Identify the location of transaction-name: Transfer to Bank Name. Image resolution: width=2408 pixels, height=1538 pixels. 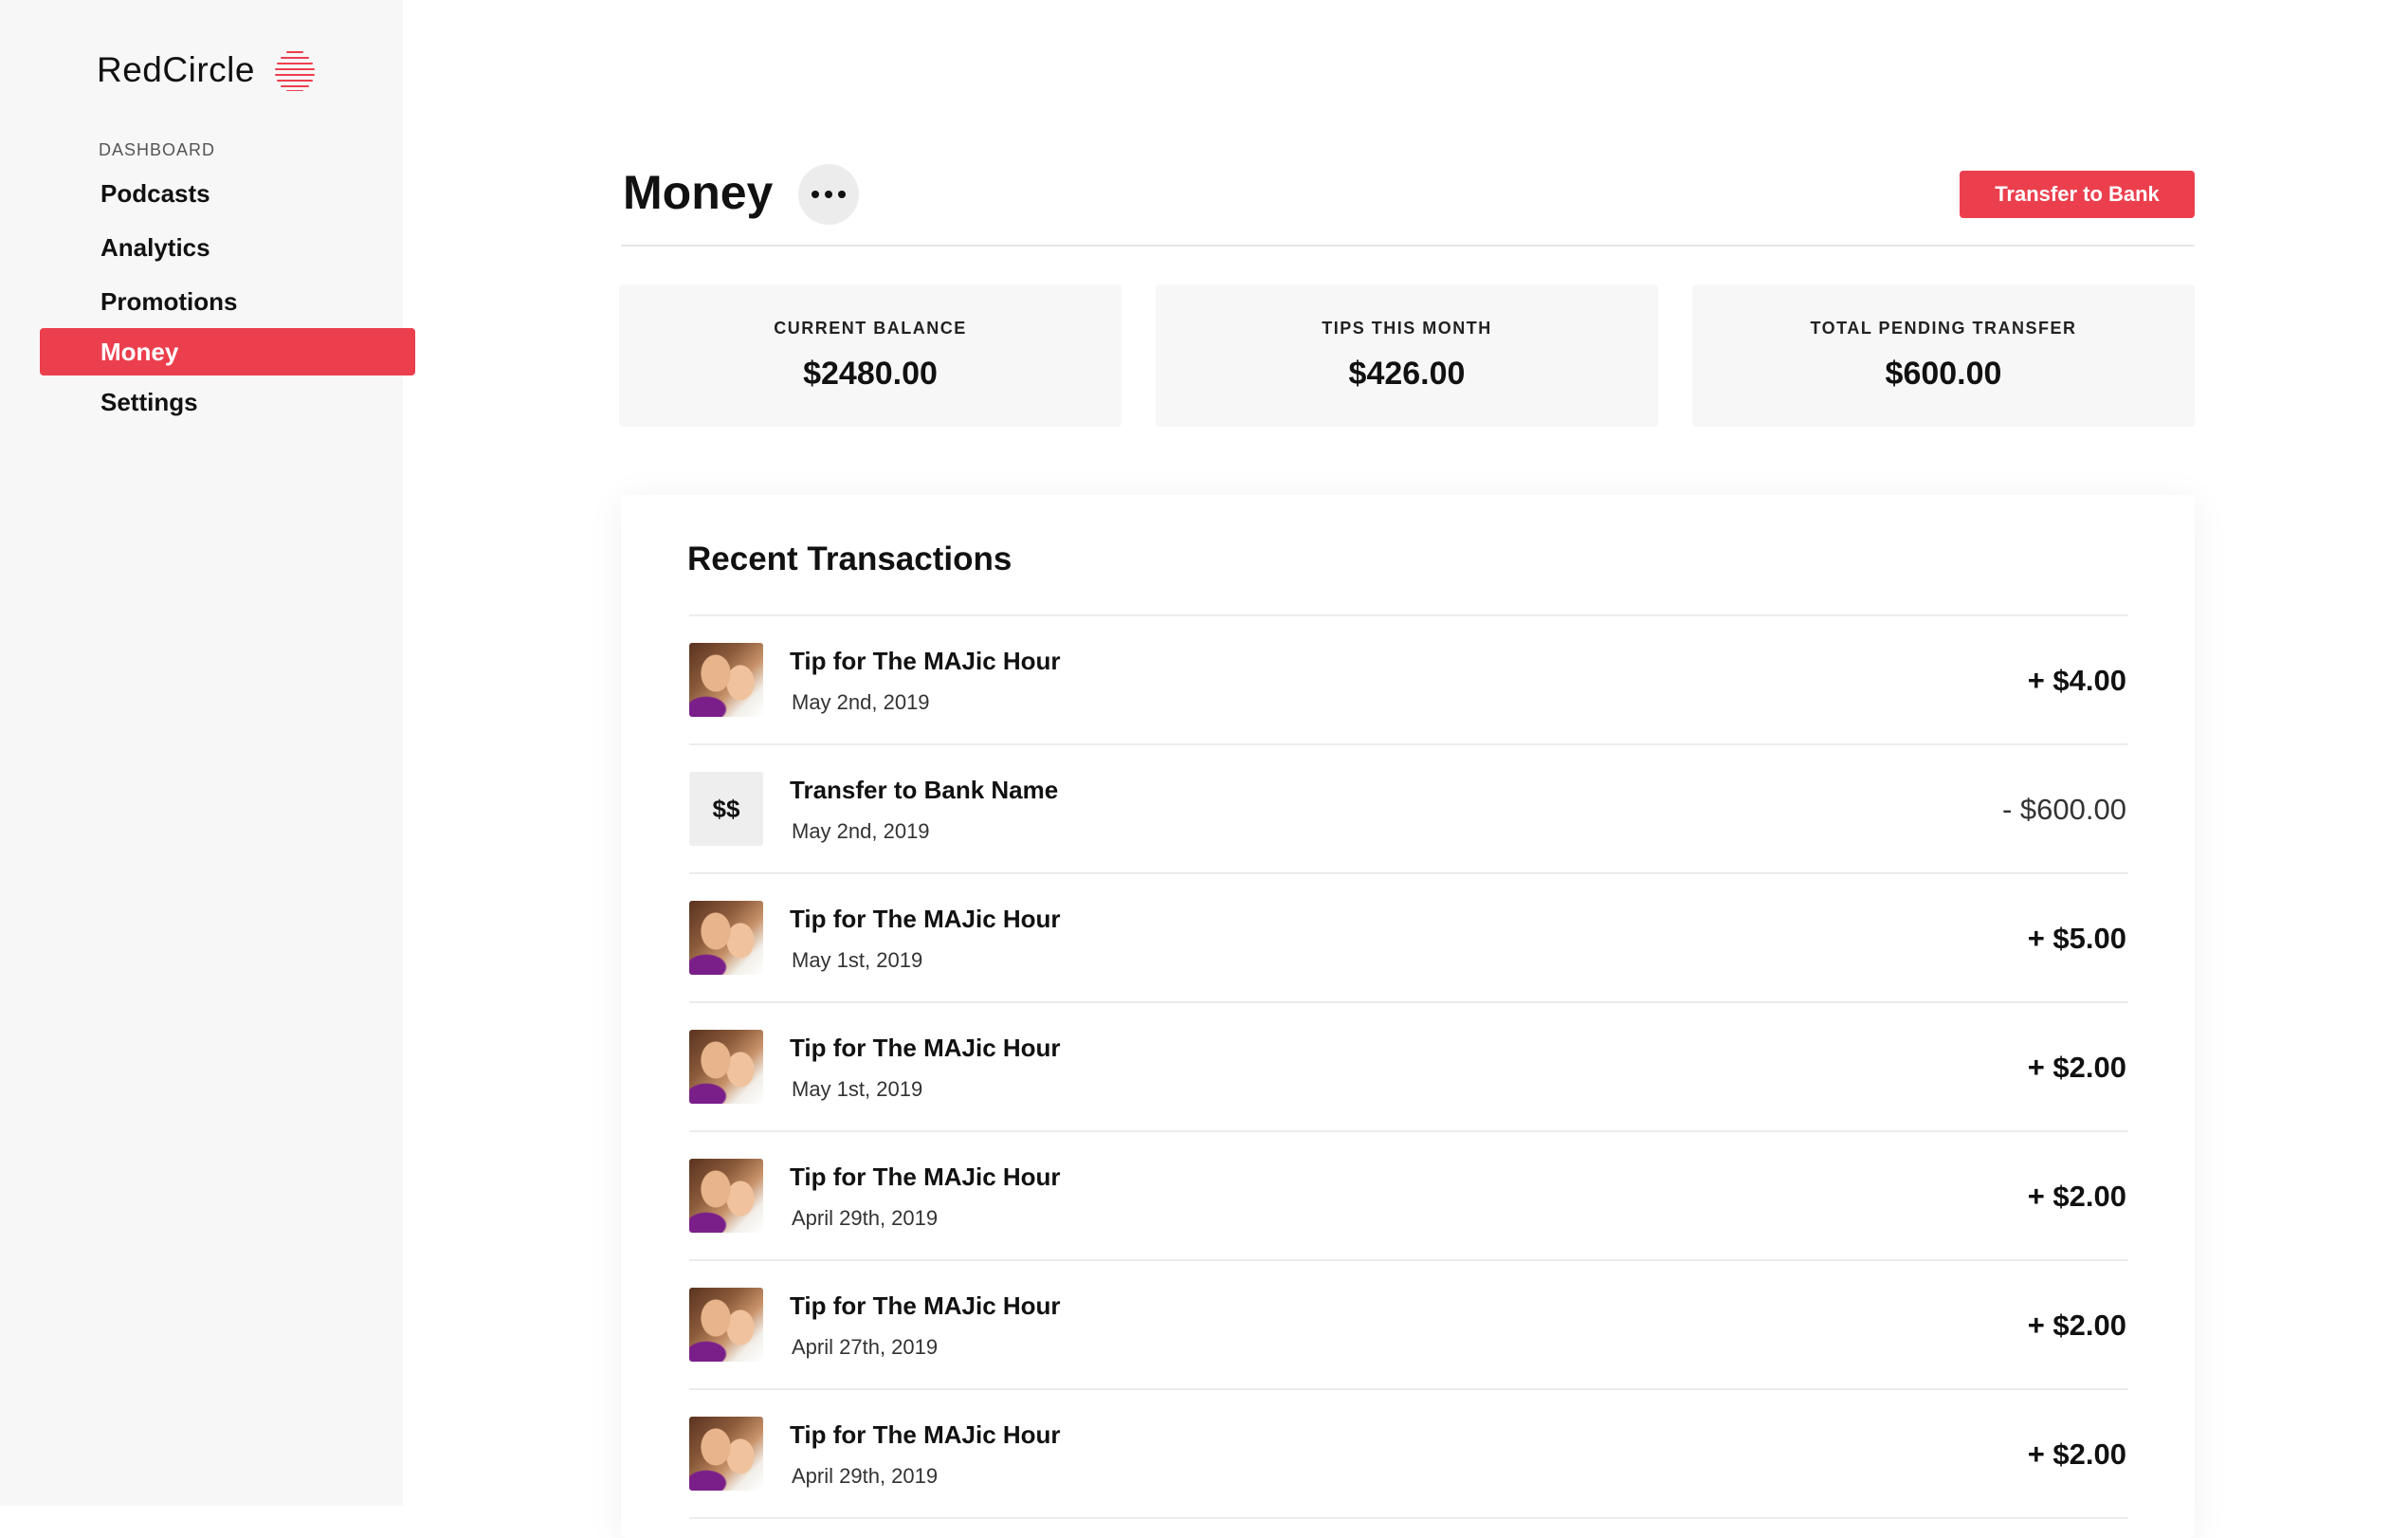
(924, 790).